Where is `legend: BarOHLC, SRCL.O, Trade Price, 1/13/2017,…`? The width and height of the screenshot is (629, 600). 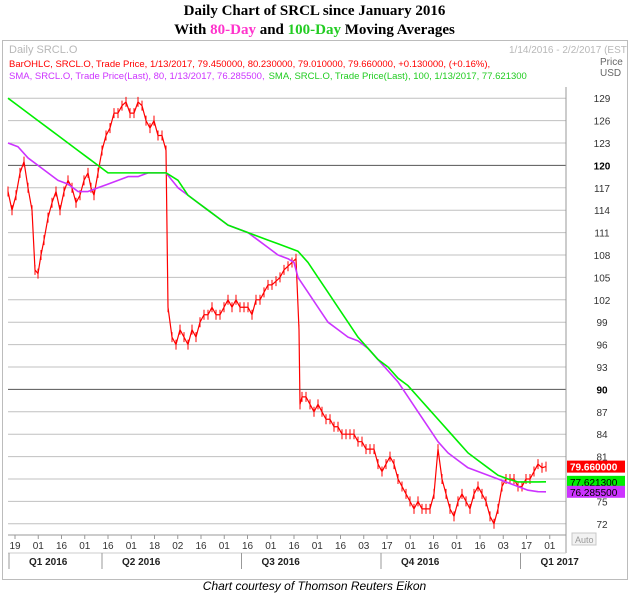
legend: BarOHLC, SRCL.O, Trade Price, 1/13/2017,… is located at coordinates (268, 70).